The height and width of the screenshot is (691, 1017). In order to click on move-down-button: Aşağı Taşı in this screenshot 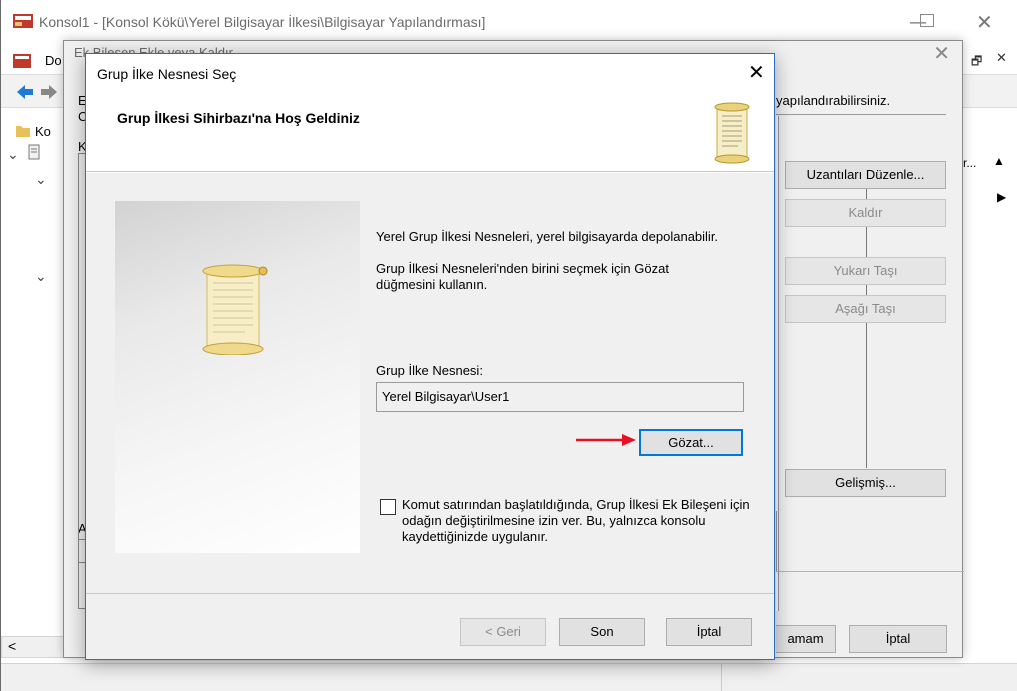, I will do `click(865, 309)`.